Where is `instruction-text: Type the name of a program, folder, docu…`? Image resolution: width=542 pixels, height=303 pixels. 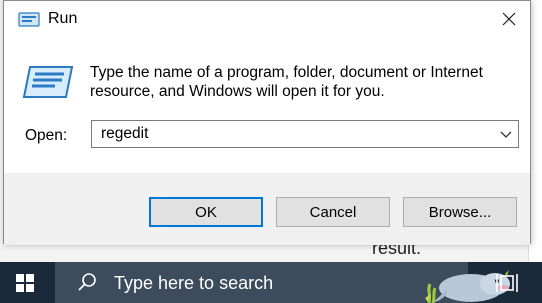
instruction-text: Type the name of a program, folder, docu… is located at coordinates (286, 82).